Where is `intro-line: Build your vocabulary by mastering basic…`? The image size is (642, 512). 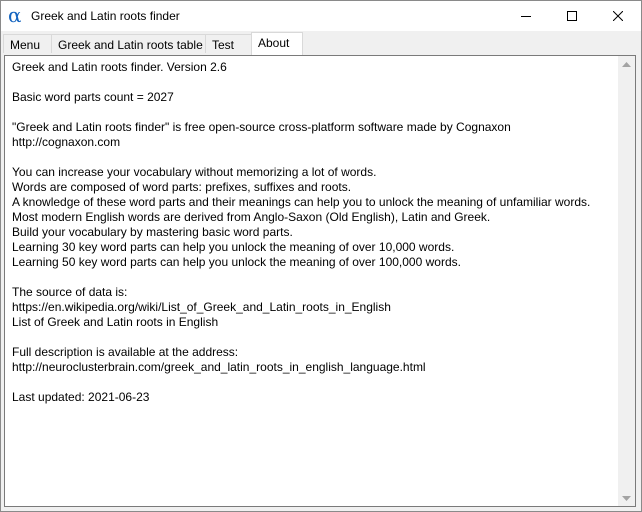
intro-line: Build your vocabulary by mastering basic… is located at coordinates (152, 232).